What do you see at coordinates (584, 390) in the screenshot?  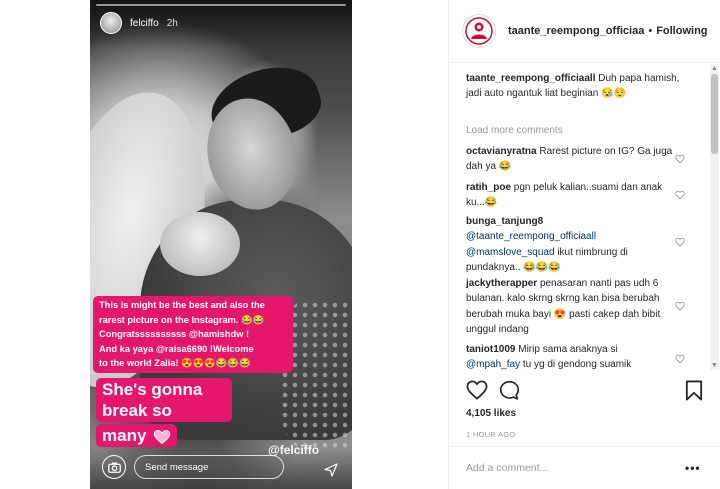 I see `post-actions` at bounding box center [584, 390].